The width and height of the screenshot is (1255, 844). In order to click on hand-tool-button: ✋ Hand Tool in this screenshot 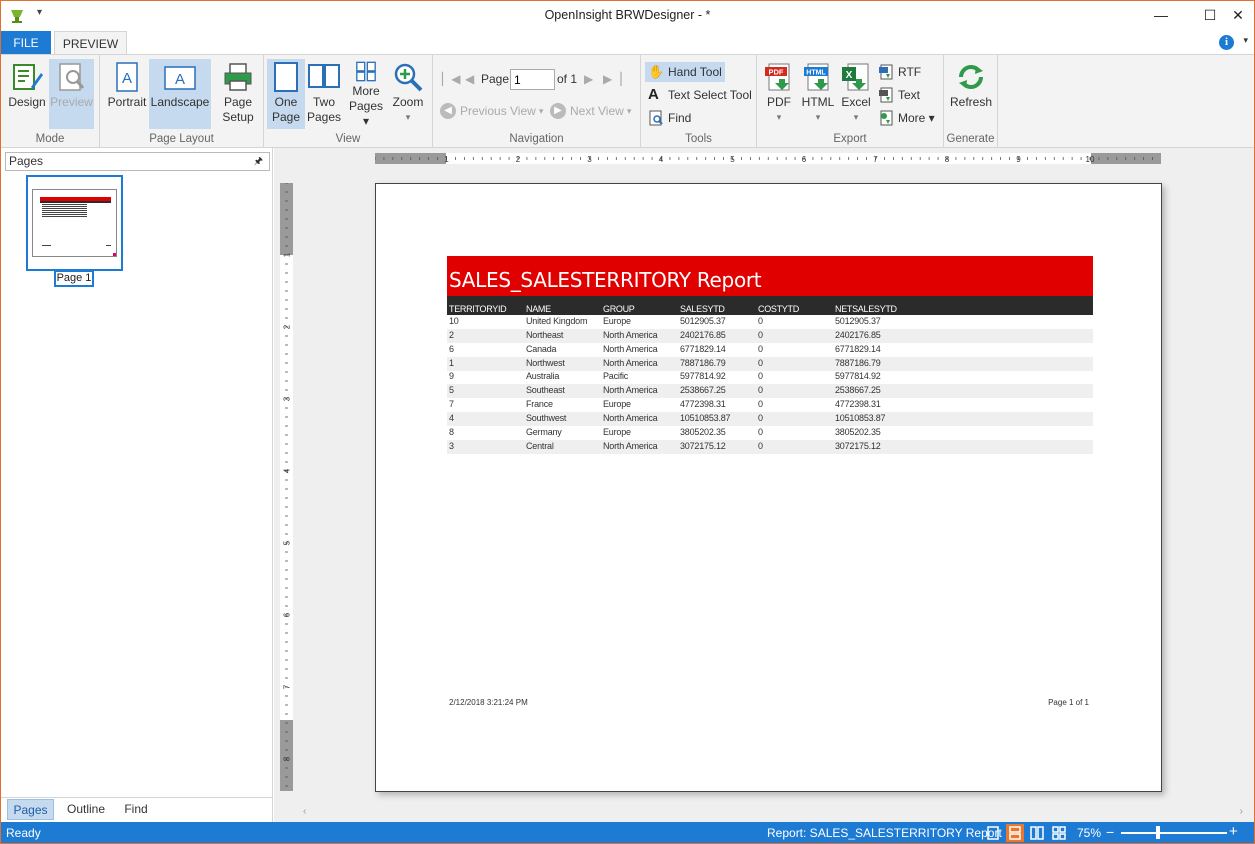, I will do `click(685, 72)`.